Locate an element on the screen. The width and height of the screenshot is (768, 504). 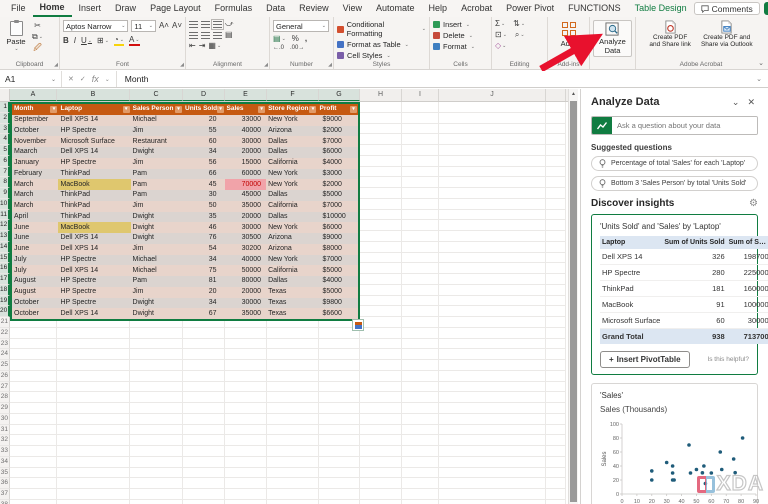
row-header-21: 21 is located at coordinates (5, 322).